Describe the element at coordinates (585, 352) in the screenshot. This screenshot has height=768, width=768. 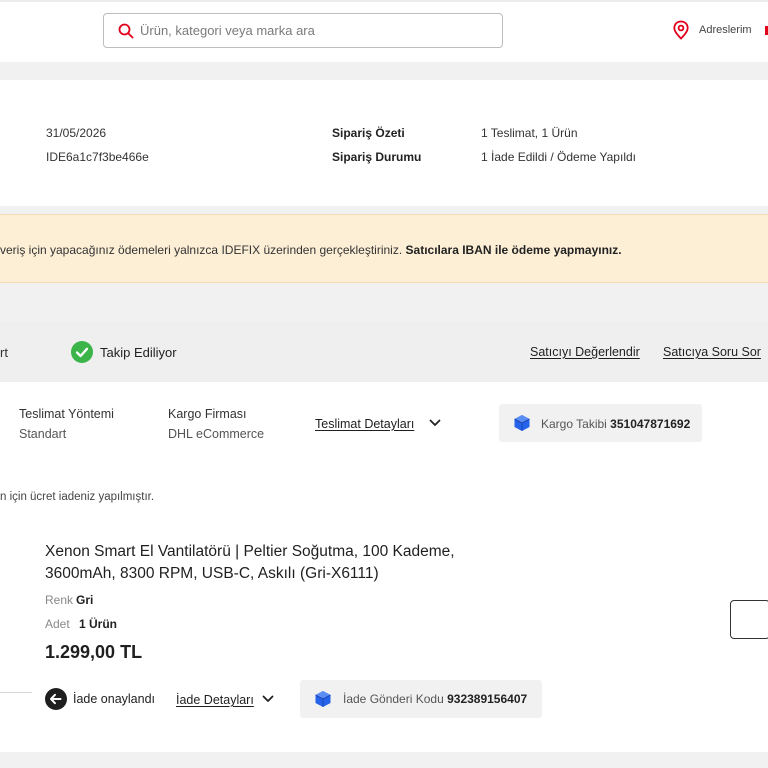
I see `rate-seller-link: Satıcıyı Değerlendir` at that location.